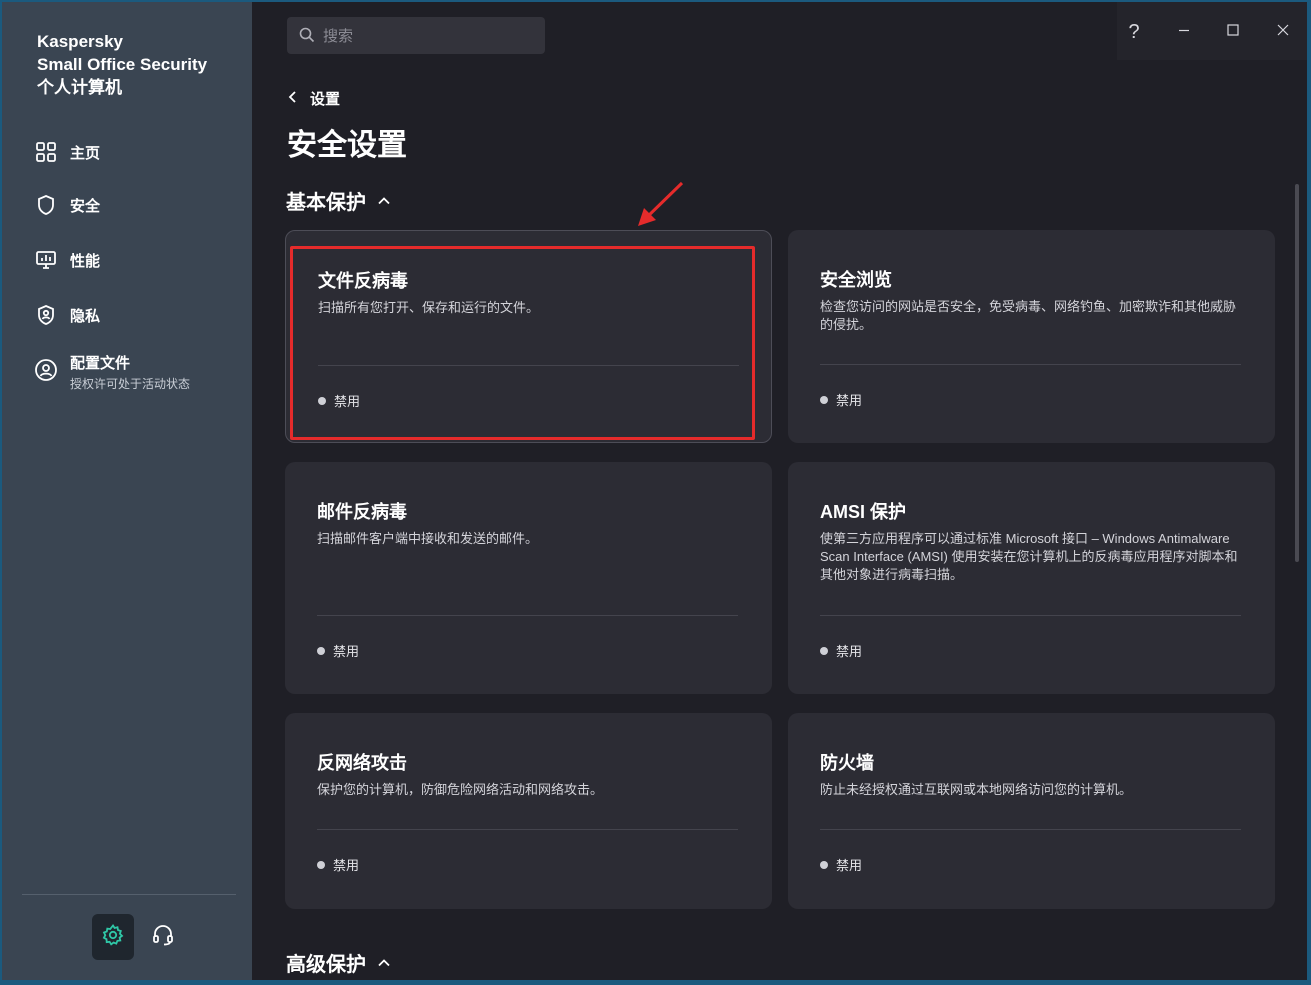  Describe the element at coordinates (46, 260) in the screenshot. I see `monitor-chart-icon` at that location.